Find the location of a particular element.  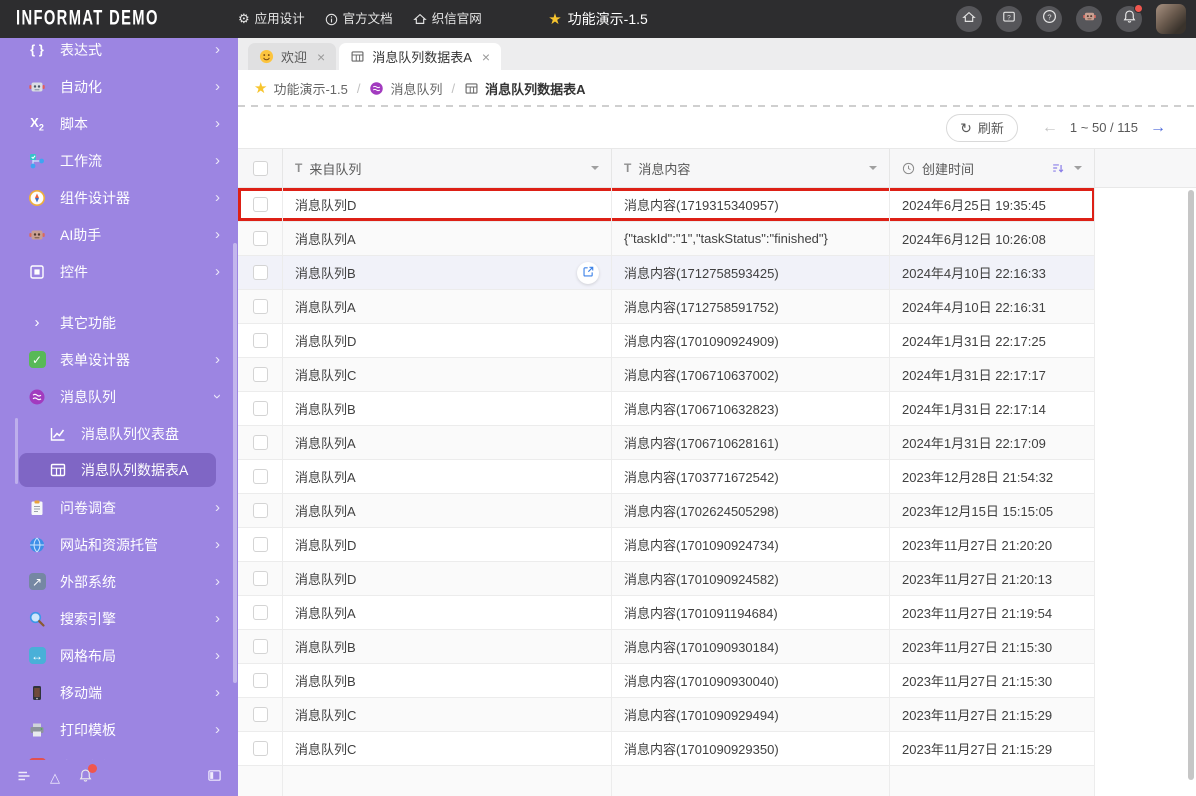

header-feedback-button: ? is located at coordinates (1009, 19).